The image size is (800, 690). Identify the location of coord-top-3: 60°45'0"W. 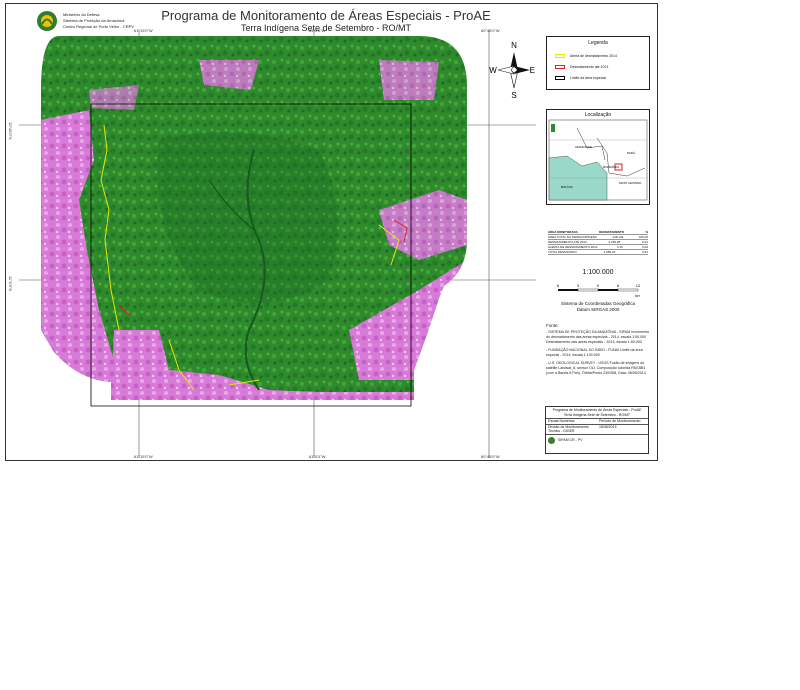
(490, 30).